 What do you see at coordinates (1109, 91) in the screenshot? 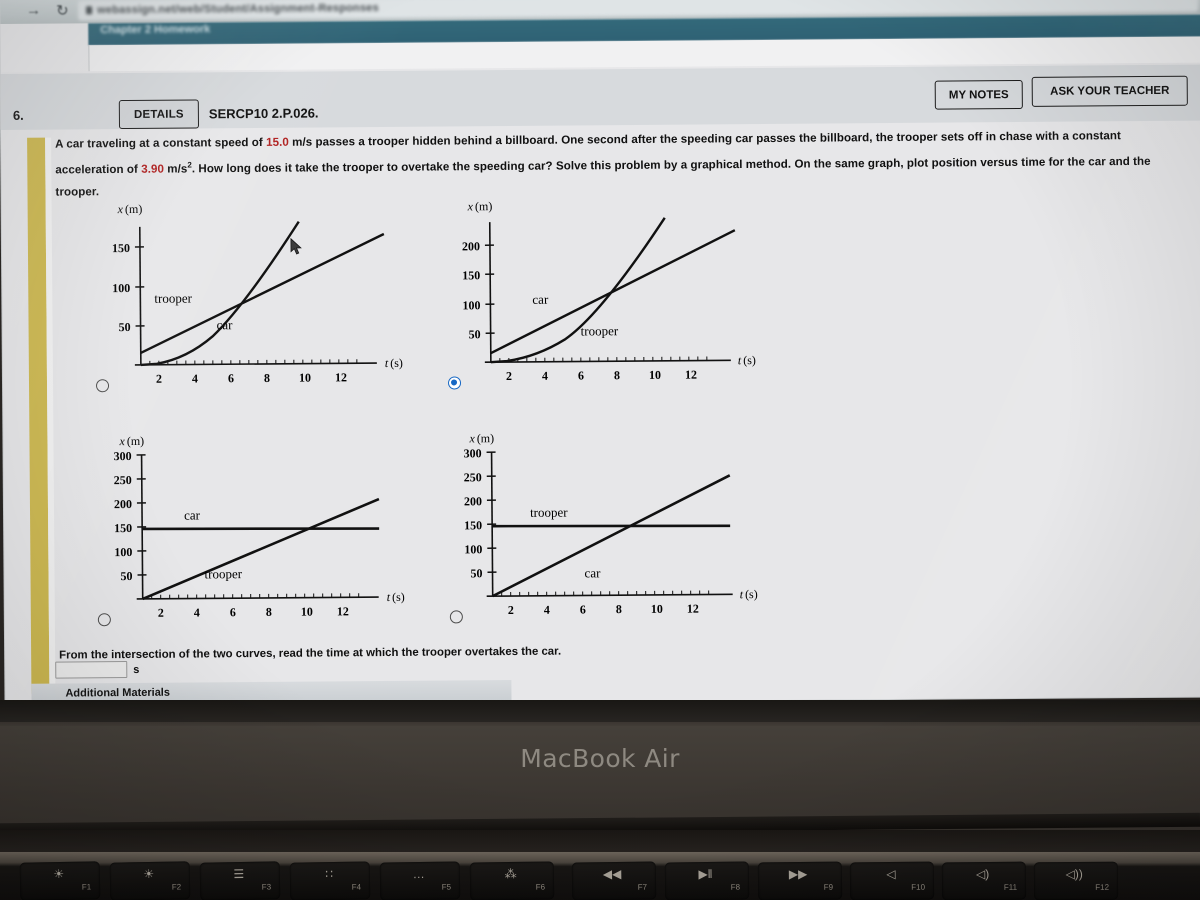
I see `ask-your-teacher-button: ASK YOUR TEACHER` at bounding box center [1109, 91].